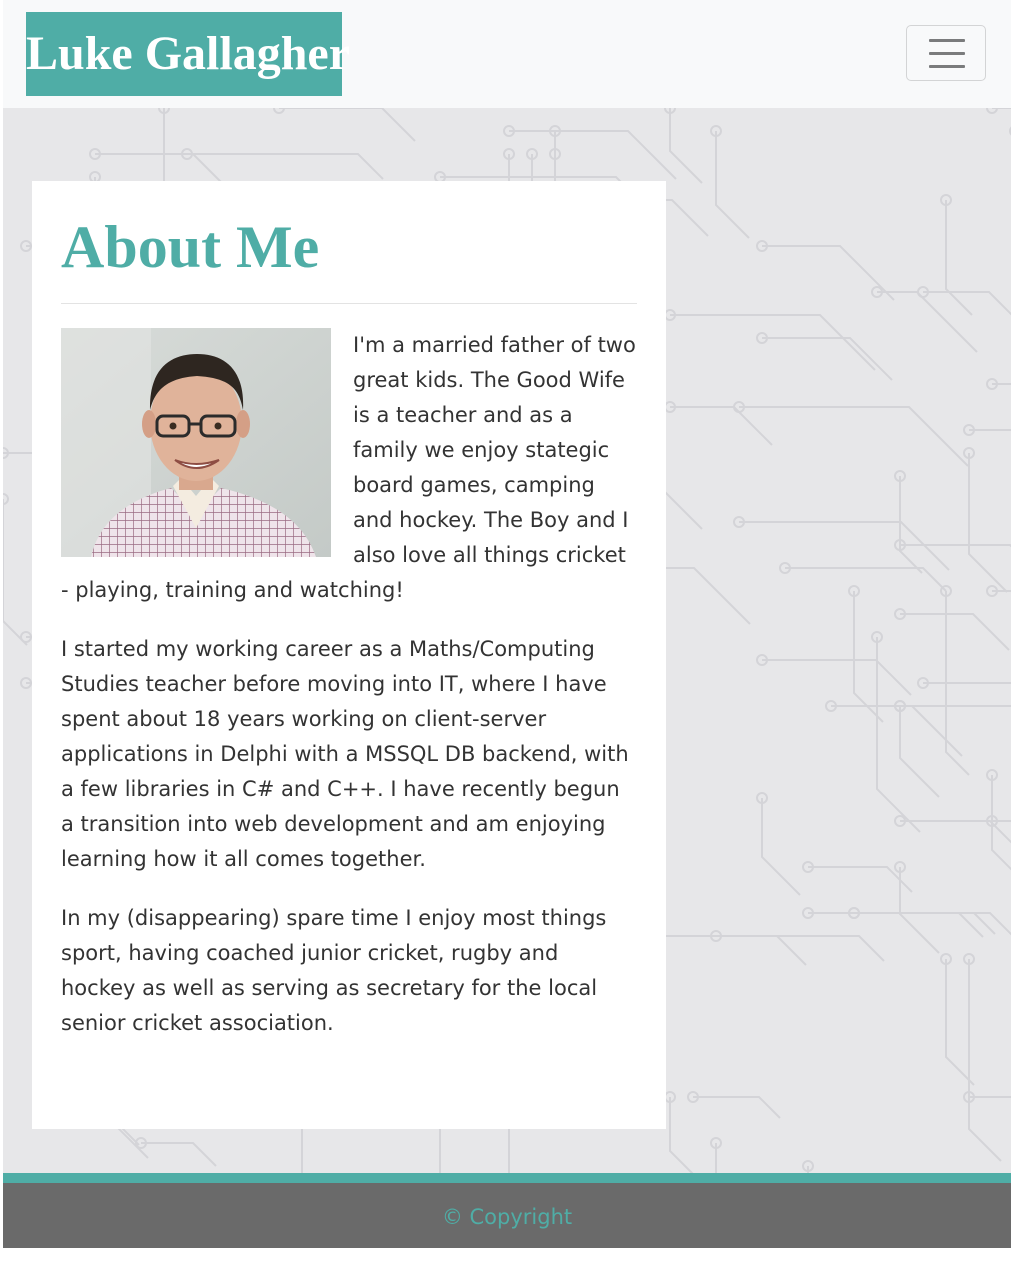  I want to click on page-title: About Me, so click(190, 247).